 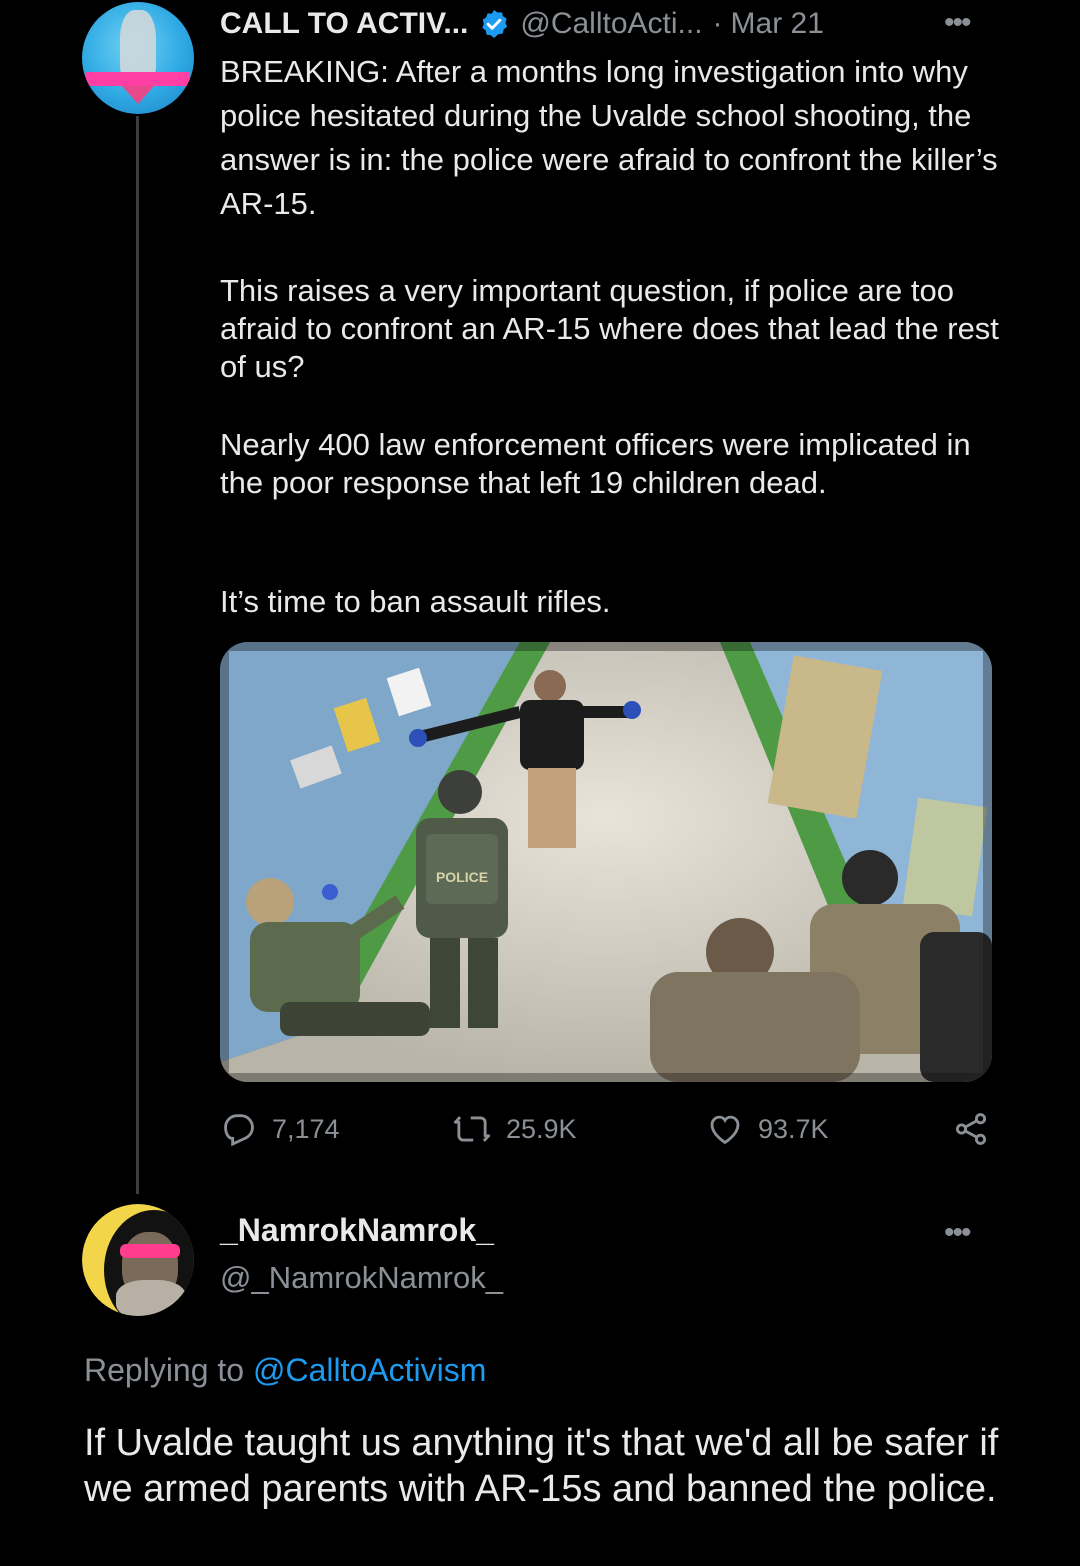 I want to click on verified-badge-icon, so click(x=494, y=24).